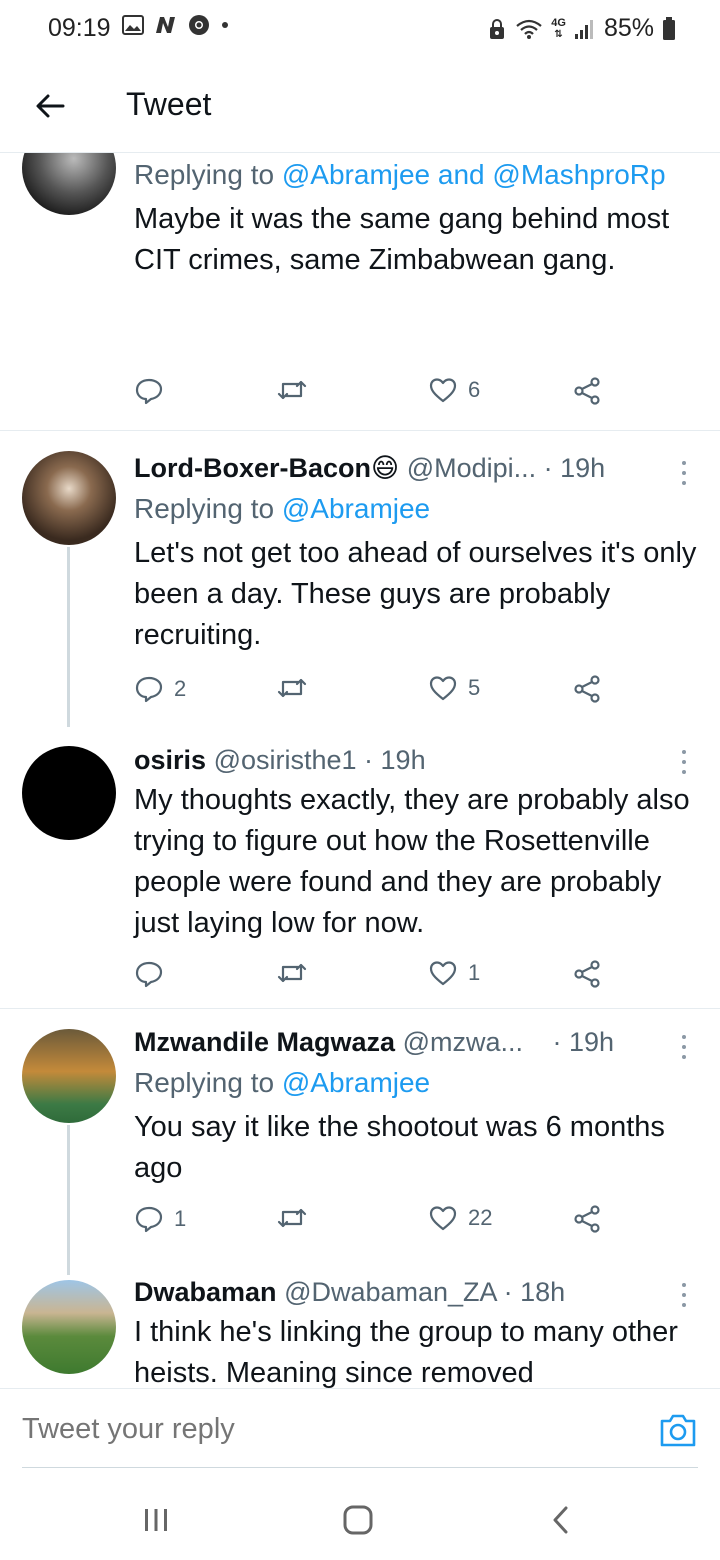 The height and width of the screenshot is (1560, 720). Describe the element at coordinates (170, 760) in the screenshot. I see `author-name: osiris` at that location.